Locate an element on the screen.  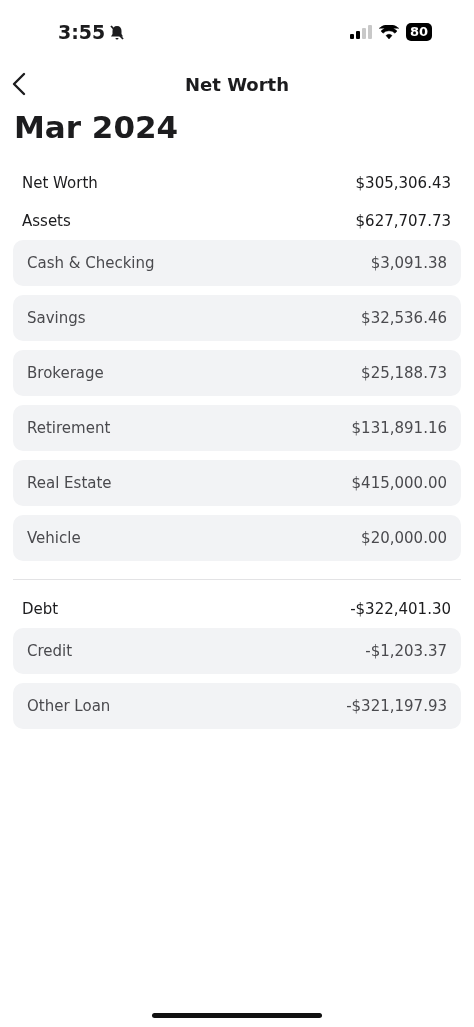
total-value: $305,306.43 is located at coordinates (403, 183).